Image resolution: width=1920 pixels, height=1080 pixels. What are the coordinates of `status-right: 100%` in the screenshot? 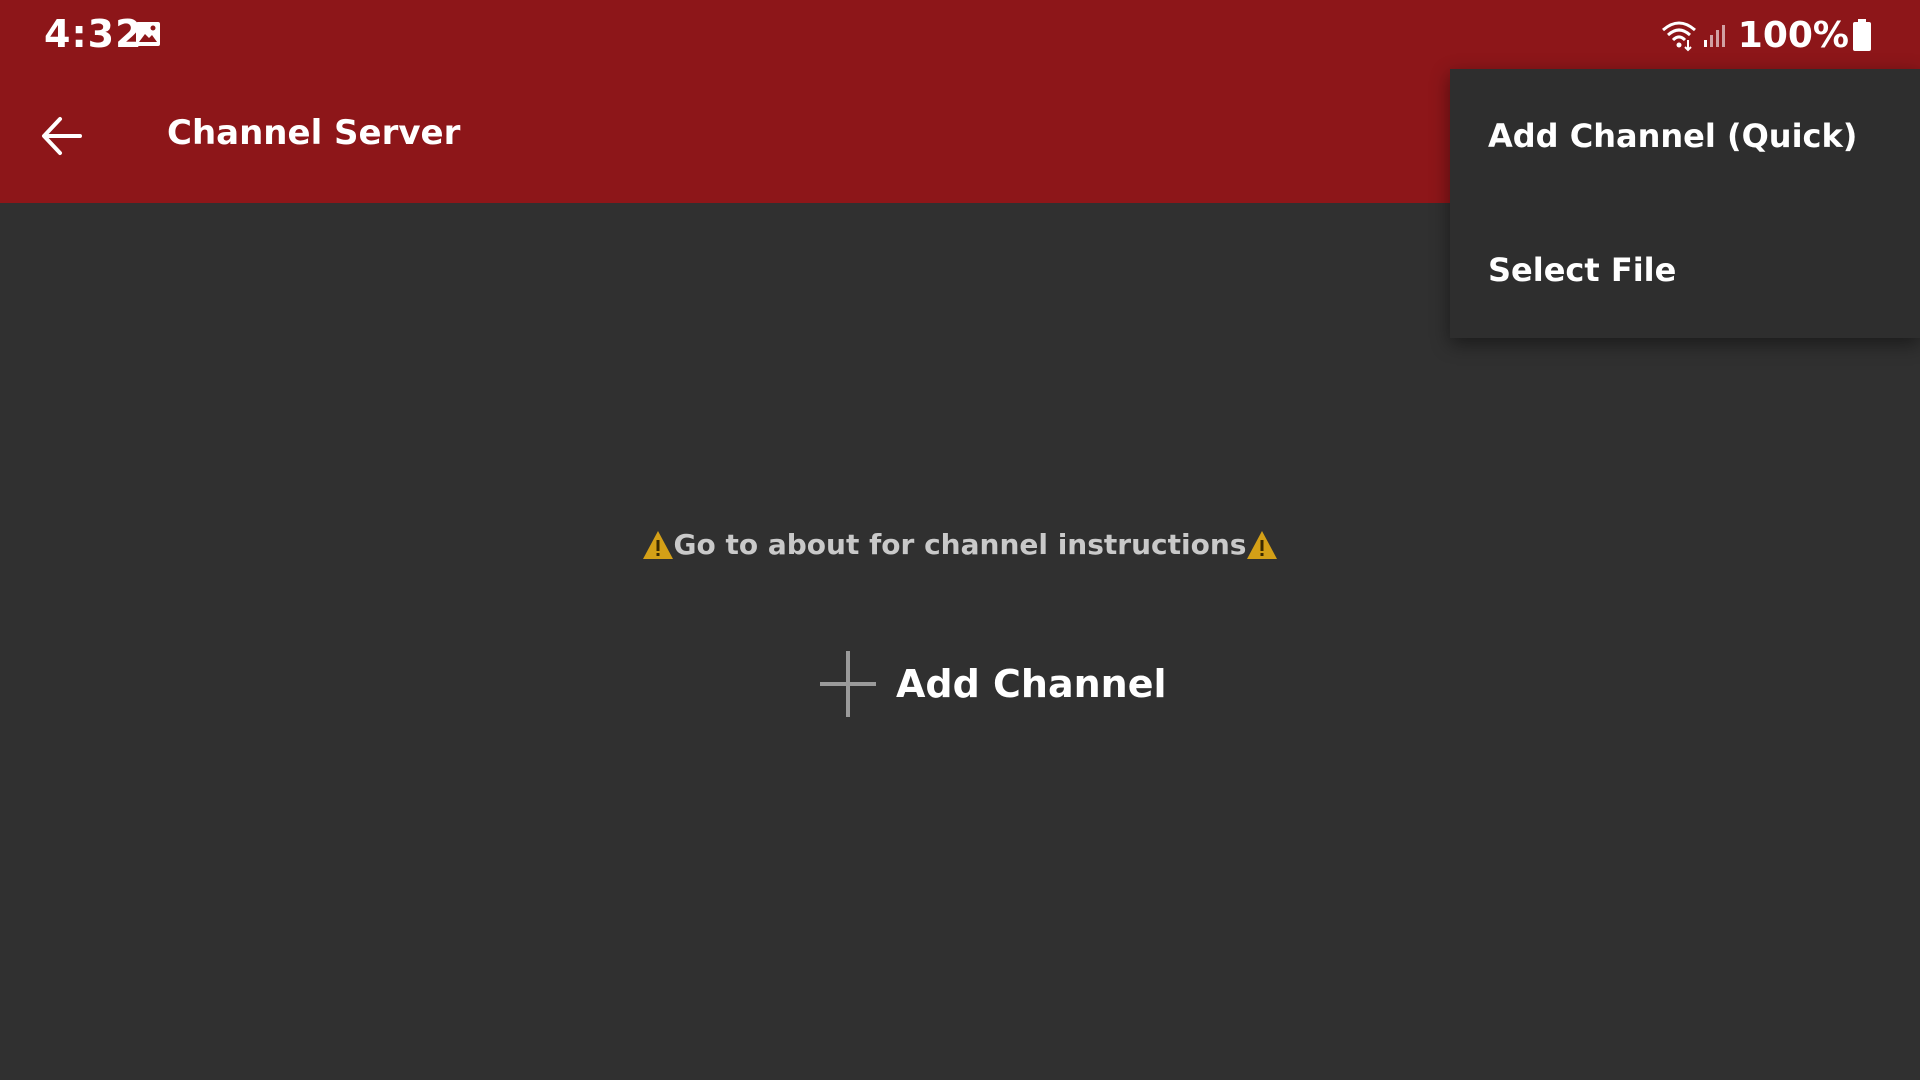 It's located at (1765, 35).